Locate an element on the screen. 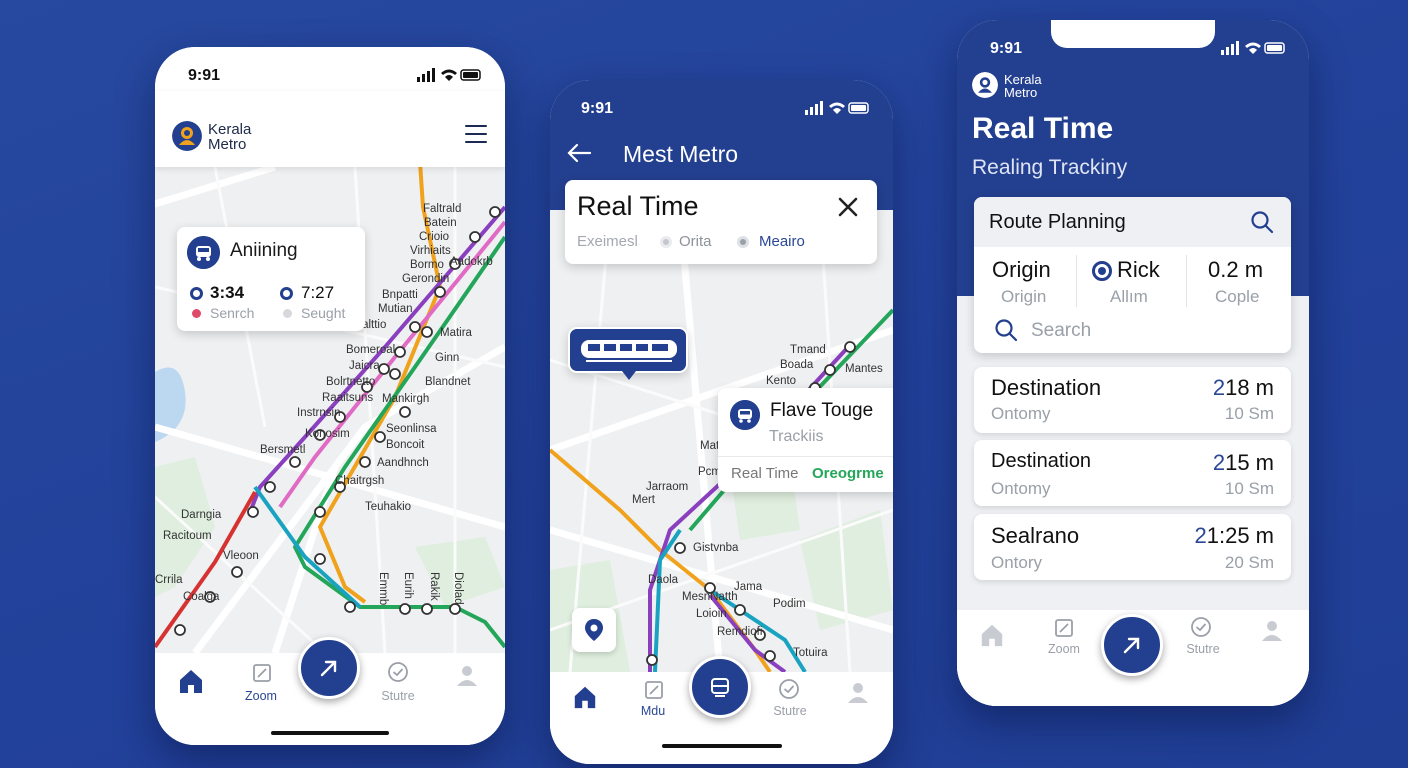 This screenshot has width=1408, height=768. row-distance-prefix: 2 is located at coordinates (1200, 535).